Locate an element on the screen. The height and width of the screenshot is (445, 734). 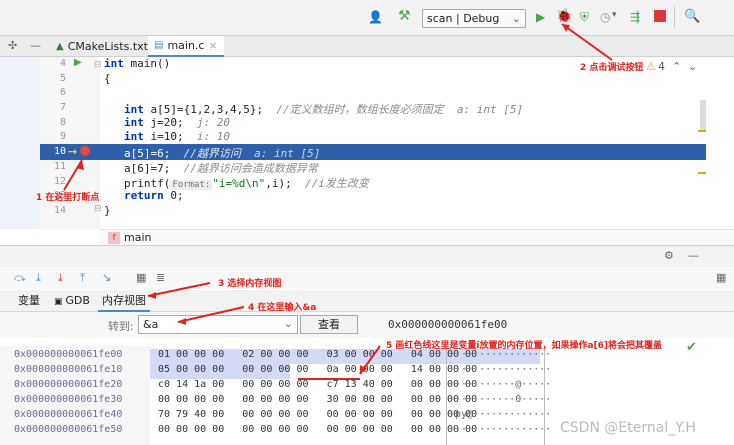
line-number: 7 is located at coordinates (53, 107).